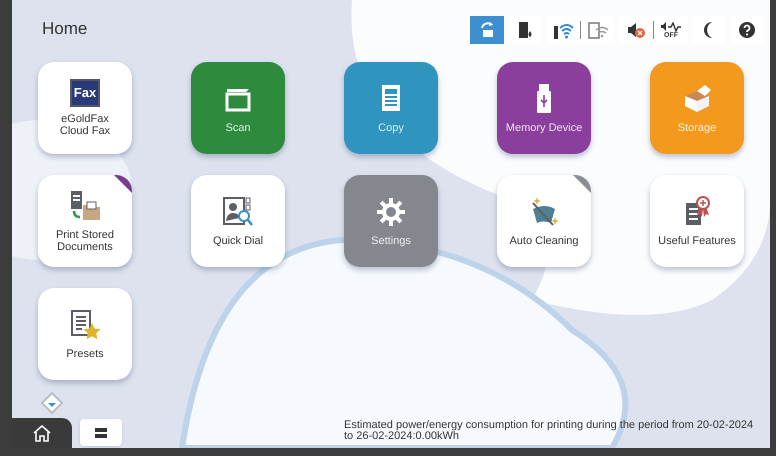 The width and height of the screenshot is (776, 456). Describe the element at coordinates (85, 93) in the screenshot. I see `fax-logo: Fax` at that location.